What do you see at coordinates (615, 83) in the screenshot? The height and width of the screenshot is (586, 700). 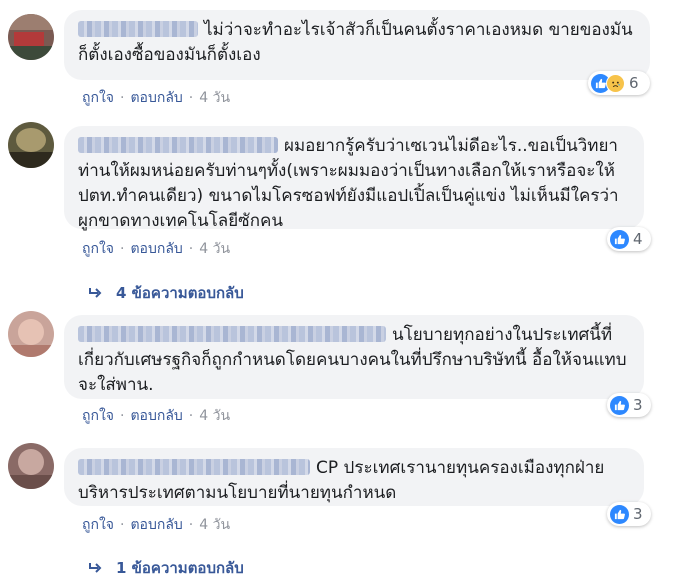 I see `sad-icon` at bounding box center [615, 83].